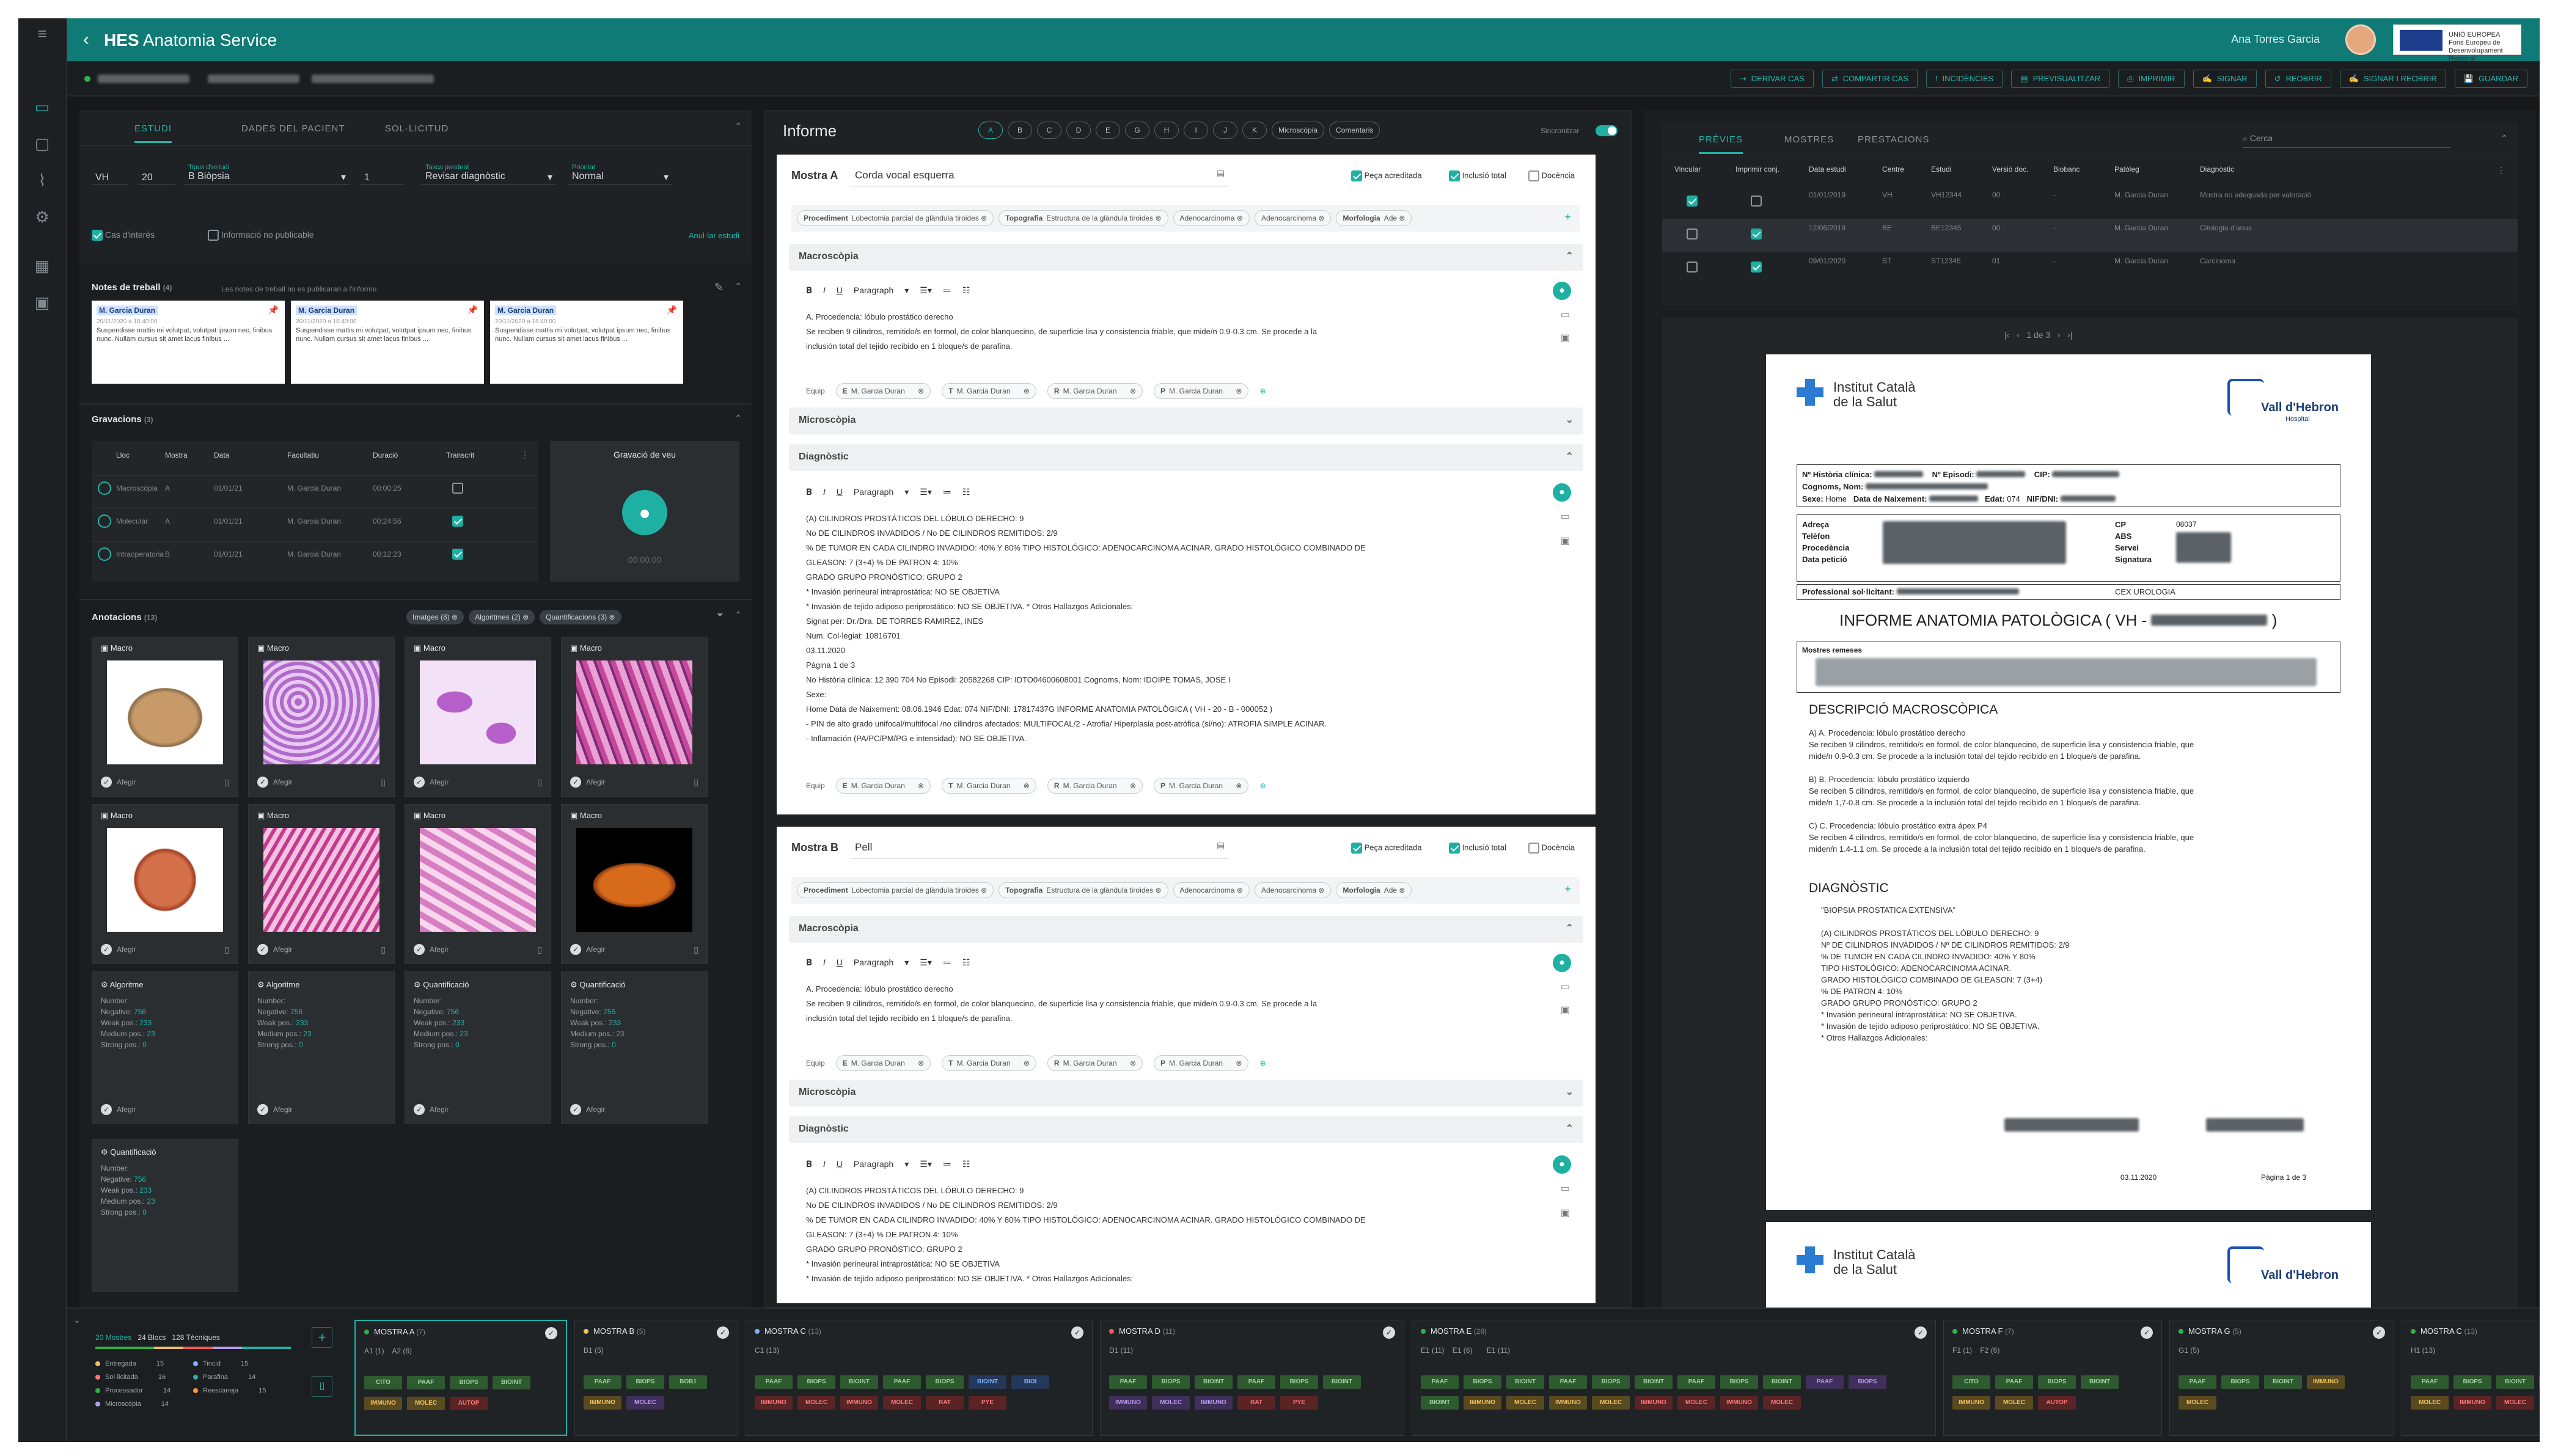  What do you see at coordinates (457, 488) in the screenshot?
I see `transcribed-check` at bounding box center [457, 488].